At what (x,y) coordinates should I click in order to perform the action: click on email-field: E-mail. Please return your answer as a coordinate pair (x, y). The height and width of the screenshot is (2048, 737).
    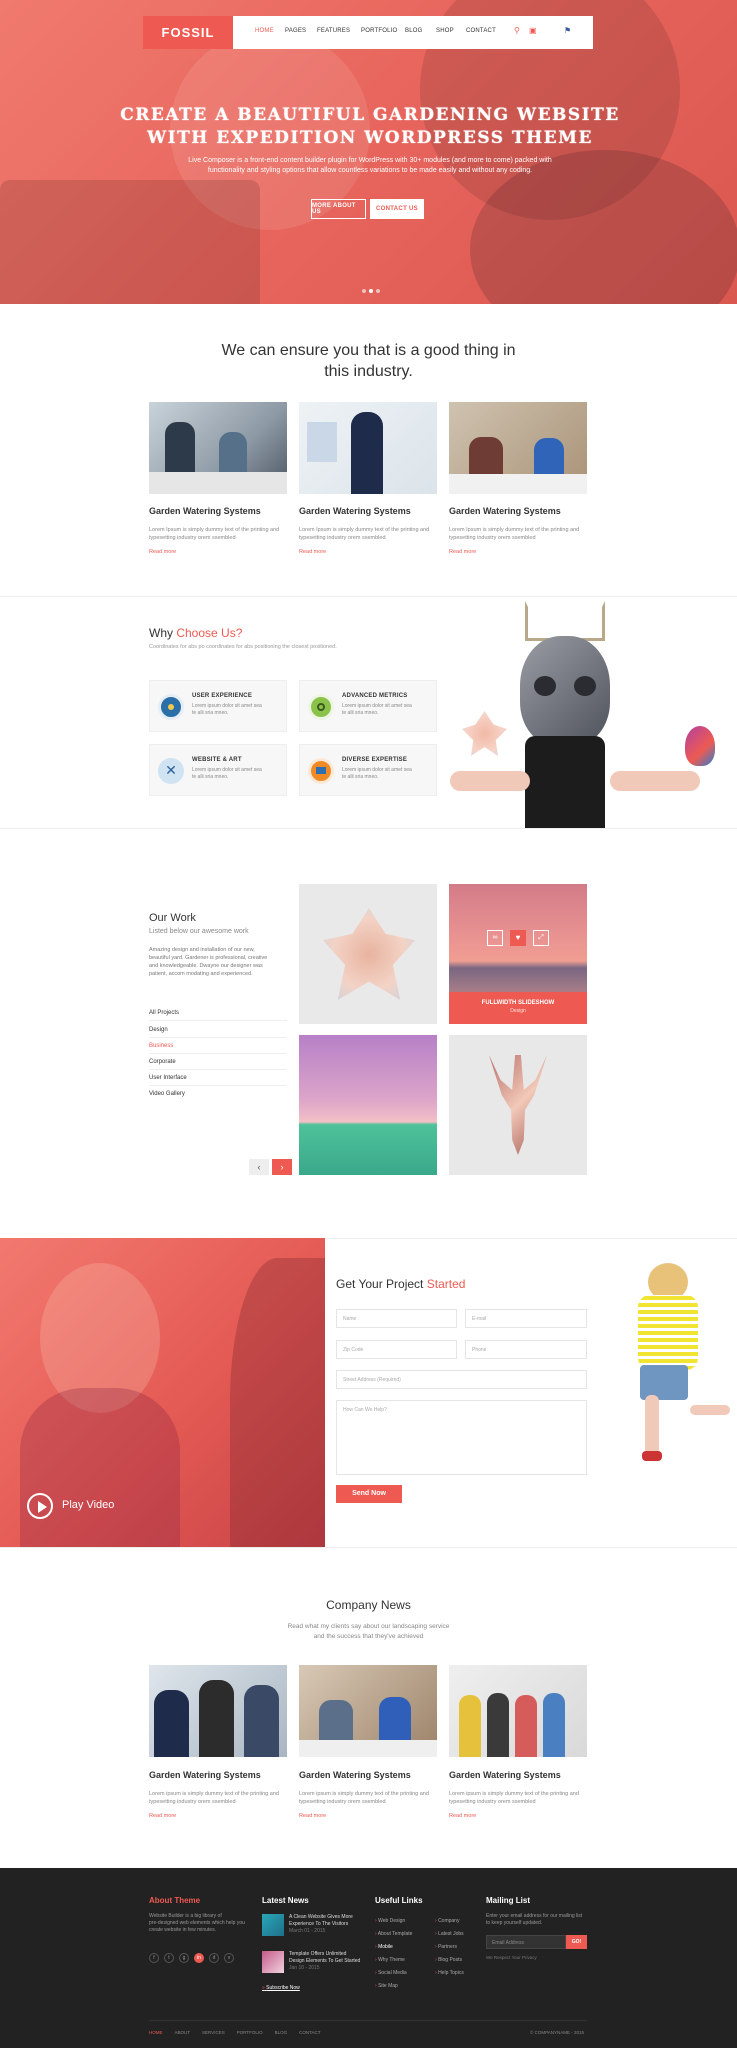
    Looking at the image, I should click on (526, 1318).